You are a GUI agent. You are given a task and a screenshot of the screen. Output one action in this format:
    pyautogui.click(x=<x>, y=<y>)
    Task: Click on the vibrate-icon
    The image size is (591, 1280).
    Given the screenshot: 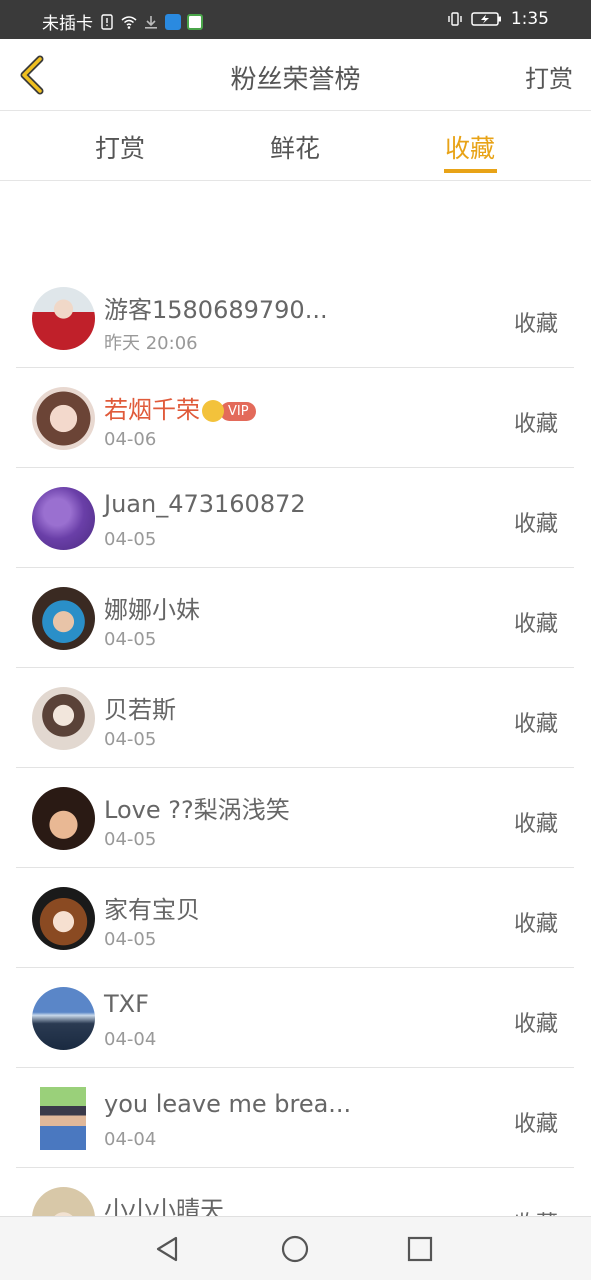 What is the action you would take?
    pyautogui.click(x=455, y=19)
    